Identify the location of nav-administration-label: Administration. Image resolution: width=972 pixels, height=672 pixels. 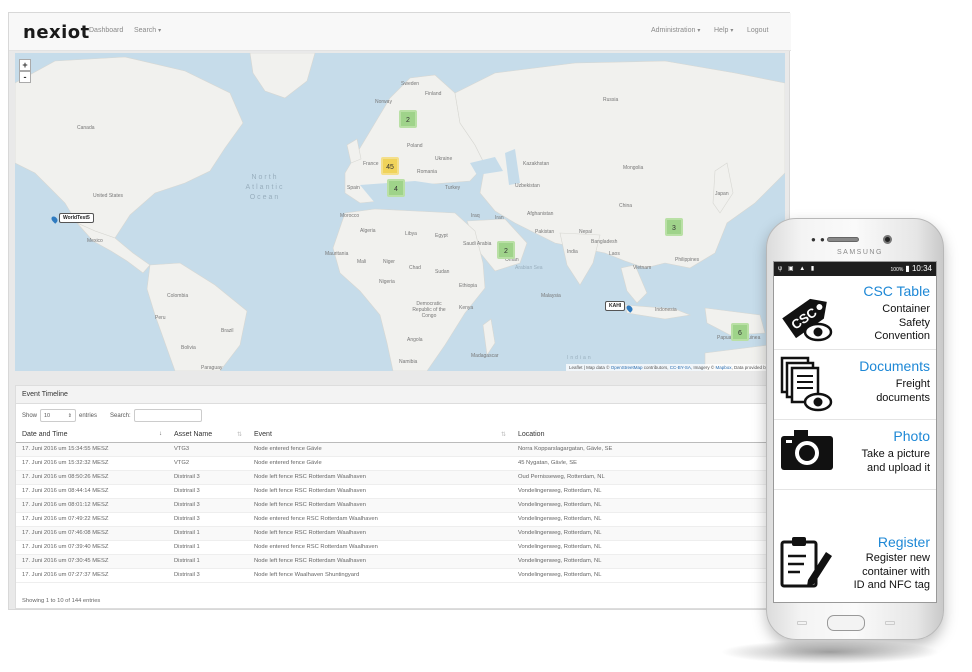
(673, 30).